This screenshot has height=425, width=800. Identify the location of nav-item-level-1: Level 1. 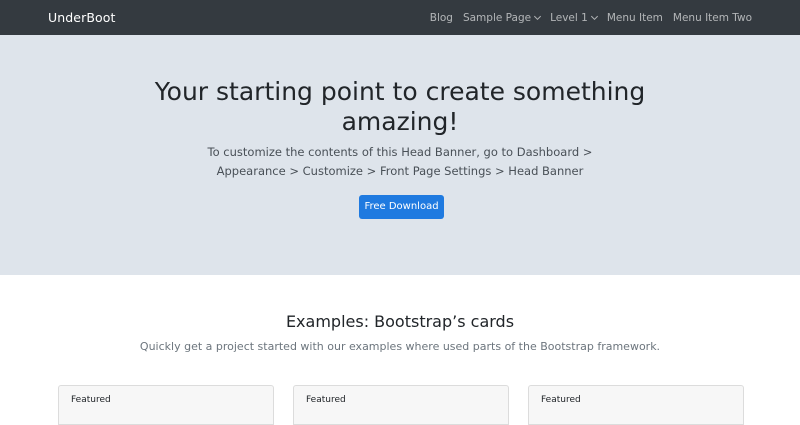
(574, 17).